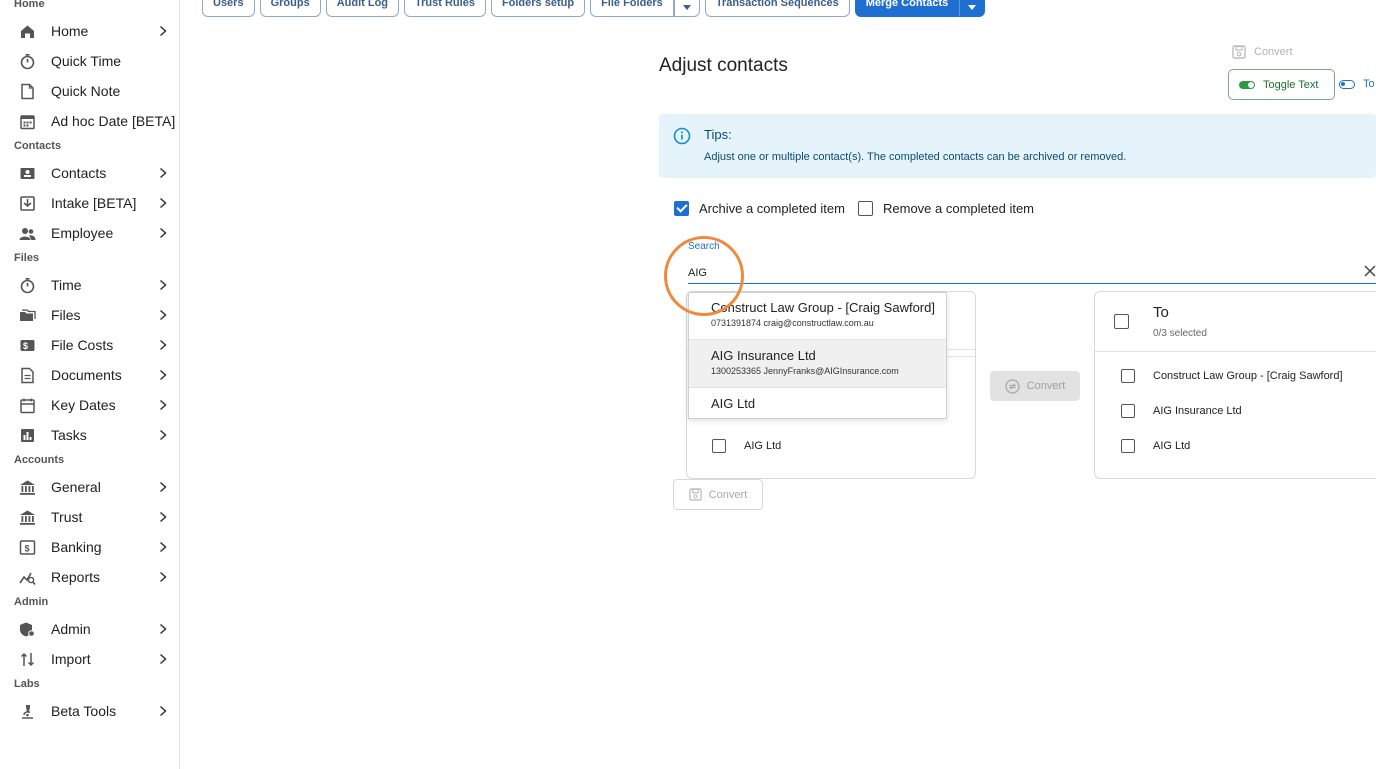 The height and width of the screenshot is (769, 1376). I want to click on search-input, so click(1032, 273).